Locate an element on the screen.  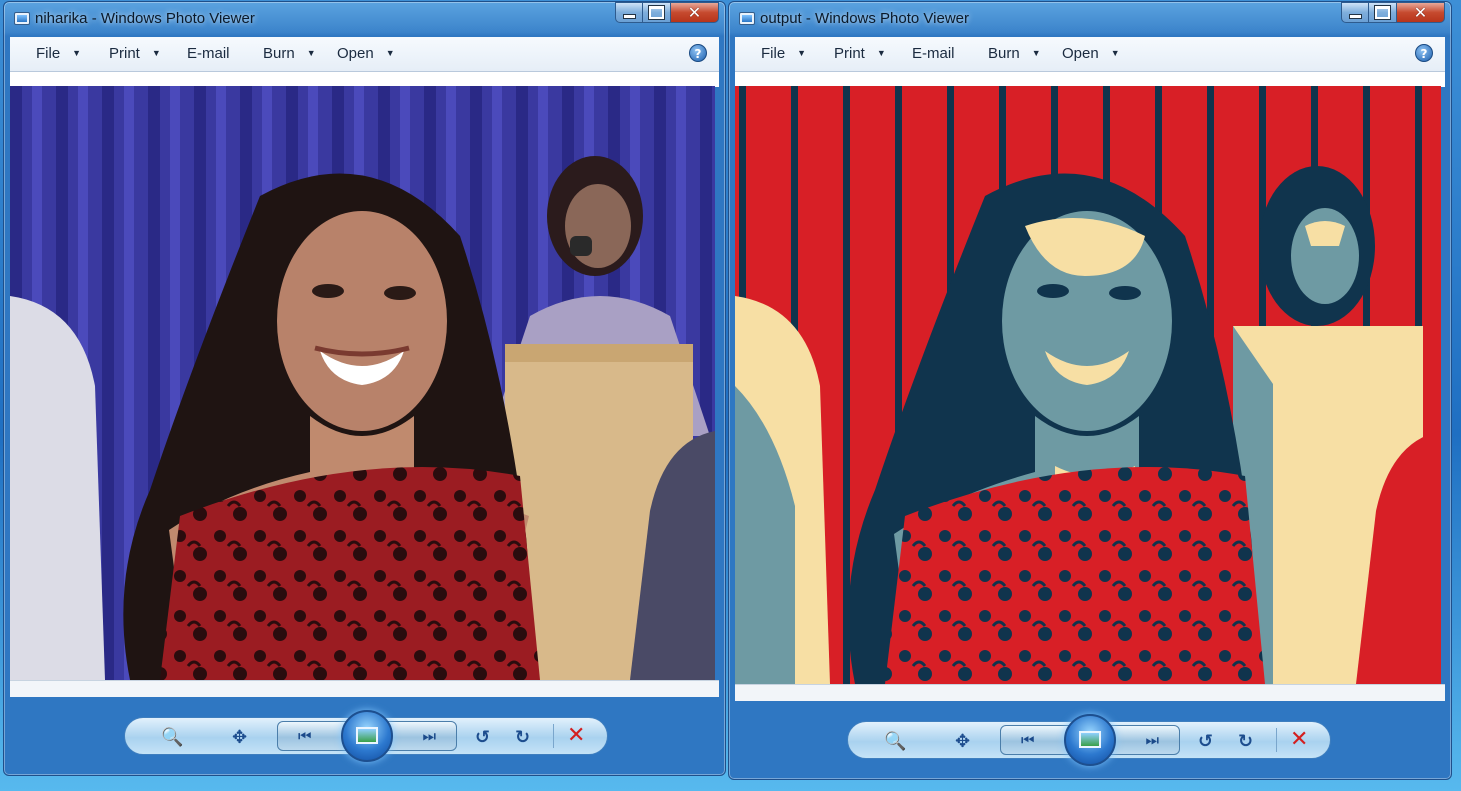
title-bar: output - Windows Photo Viewer ✕ is located at coordinates (1090, 19).